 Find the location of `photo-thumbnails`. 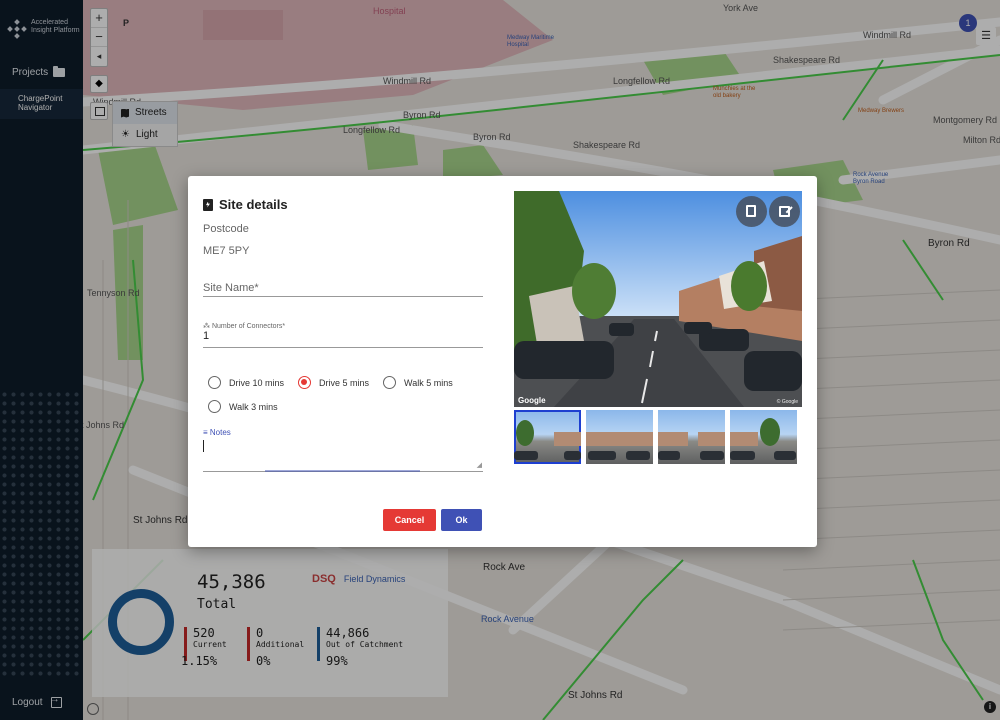

photo-thumbnails is located at coordinates (655, 437).